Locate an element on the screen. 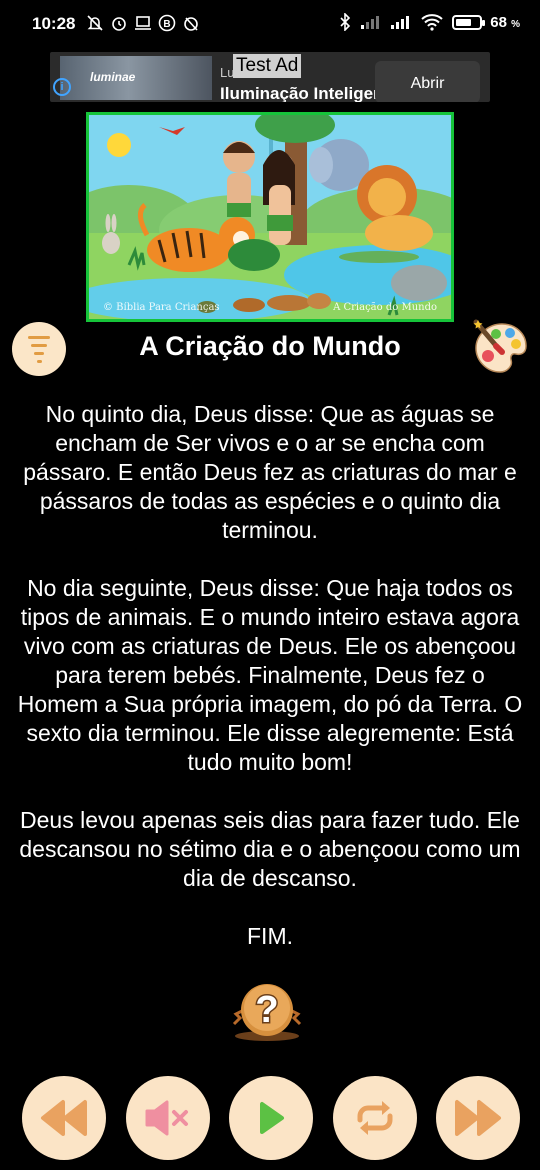  fast-forward-button is located at coordinates (478, 1118).